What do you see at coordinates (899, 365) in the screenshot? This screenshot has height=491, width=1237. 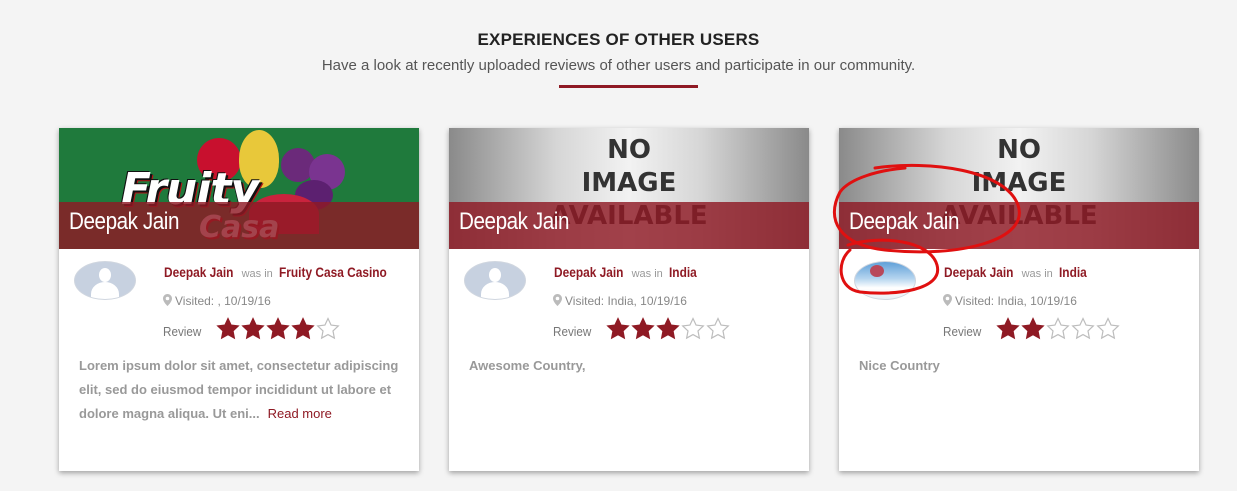 I see `review-description-text: Nice Country` at bounding box center [899, 365].